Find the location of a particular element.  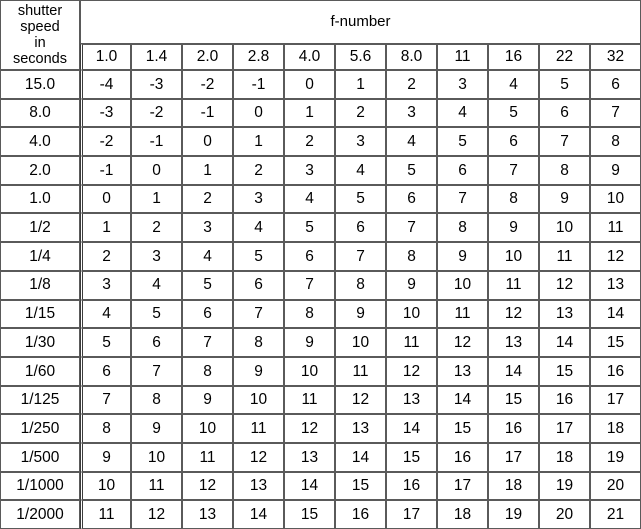

f-number-group-header: f-number is located at coordinates (360, 22).